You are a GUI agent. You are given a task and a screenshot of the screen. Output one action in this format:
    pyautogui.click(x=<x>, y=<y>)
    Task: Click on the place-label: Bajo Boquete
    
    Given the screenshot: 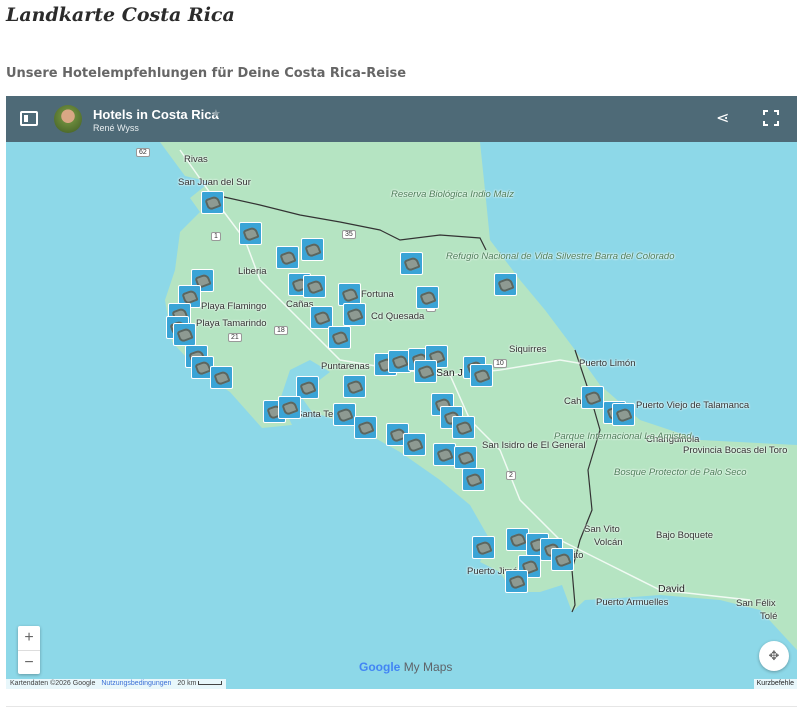 What is the action you would take?
    pyautogui.click(x=685, y=535)
    